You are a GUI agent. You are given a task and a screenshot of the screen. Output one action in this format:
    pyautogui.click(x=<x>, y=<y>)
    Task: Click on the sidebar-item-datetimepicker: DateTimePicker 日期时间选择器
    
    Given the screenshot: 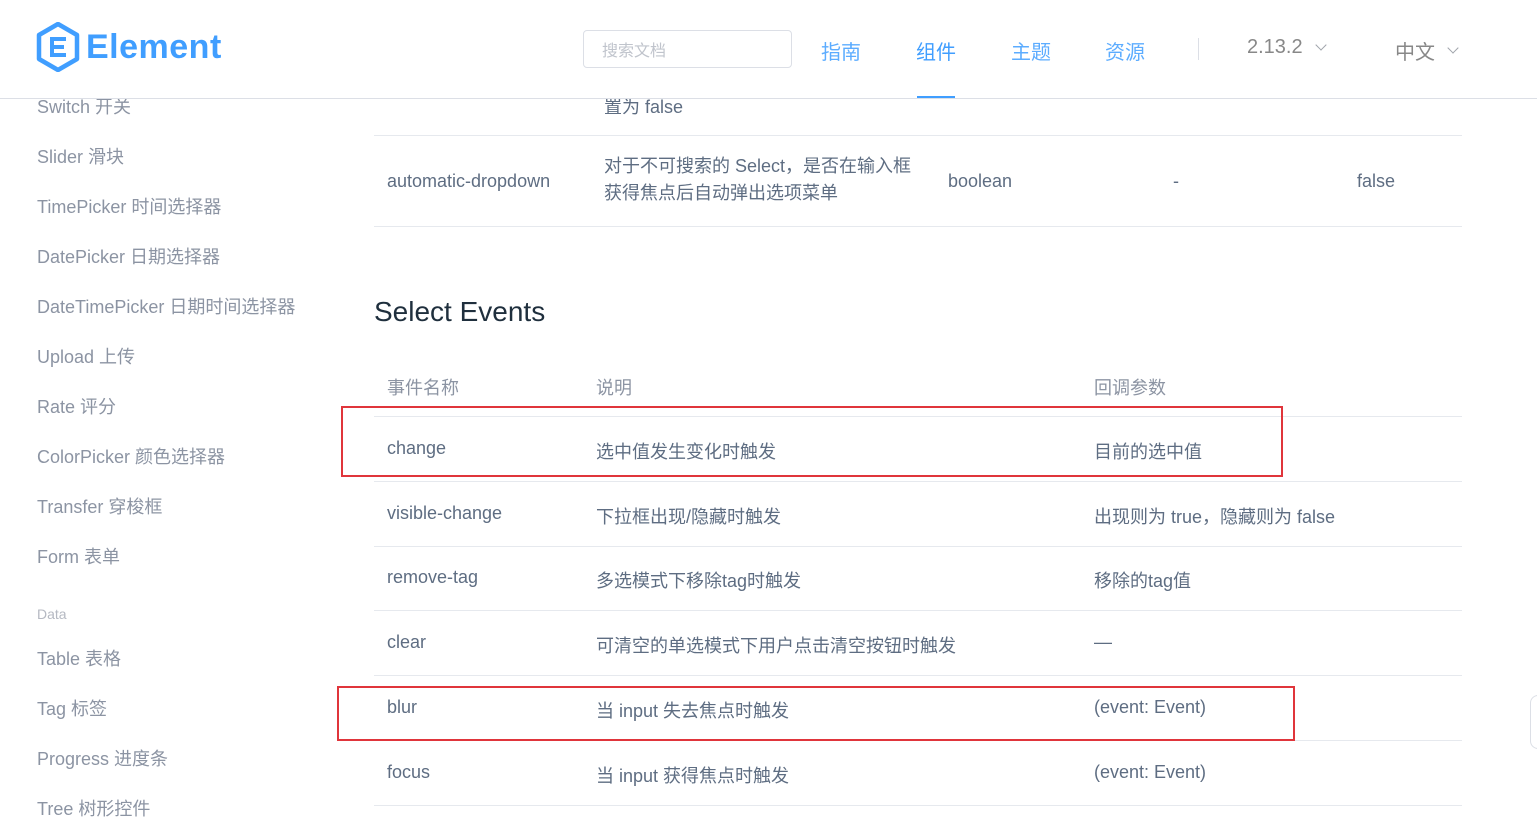 What is the action you would take?
    pyautogui.click(x=166, y=306)
    